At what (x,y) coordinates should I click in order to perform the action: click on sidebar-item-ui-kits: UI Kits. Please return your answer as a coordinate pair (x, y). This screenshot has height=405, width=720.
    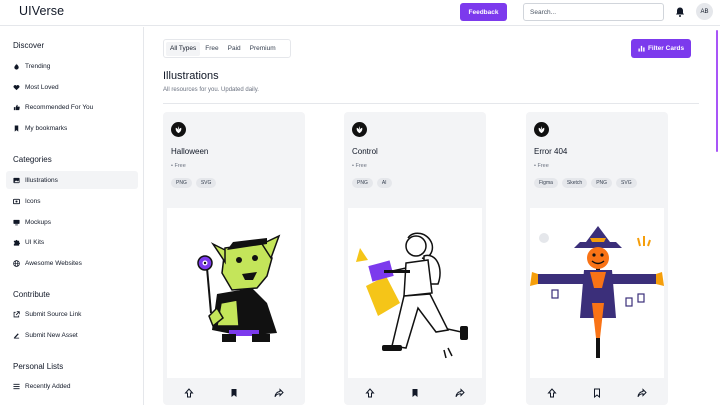
    Looking at the image, I should click on (72, 242).